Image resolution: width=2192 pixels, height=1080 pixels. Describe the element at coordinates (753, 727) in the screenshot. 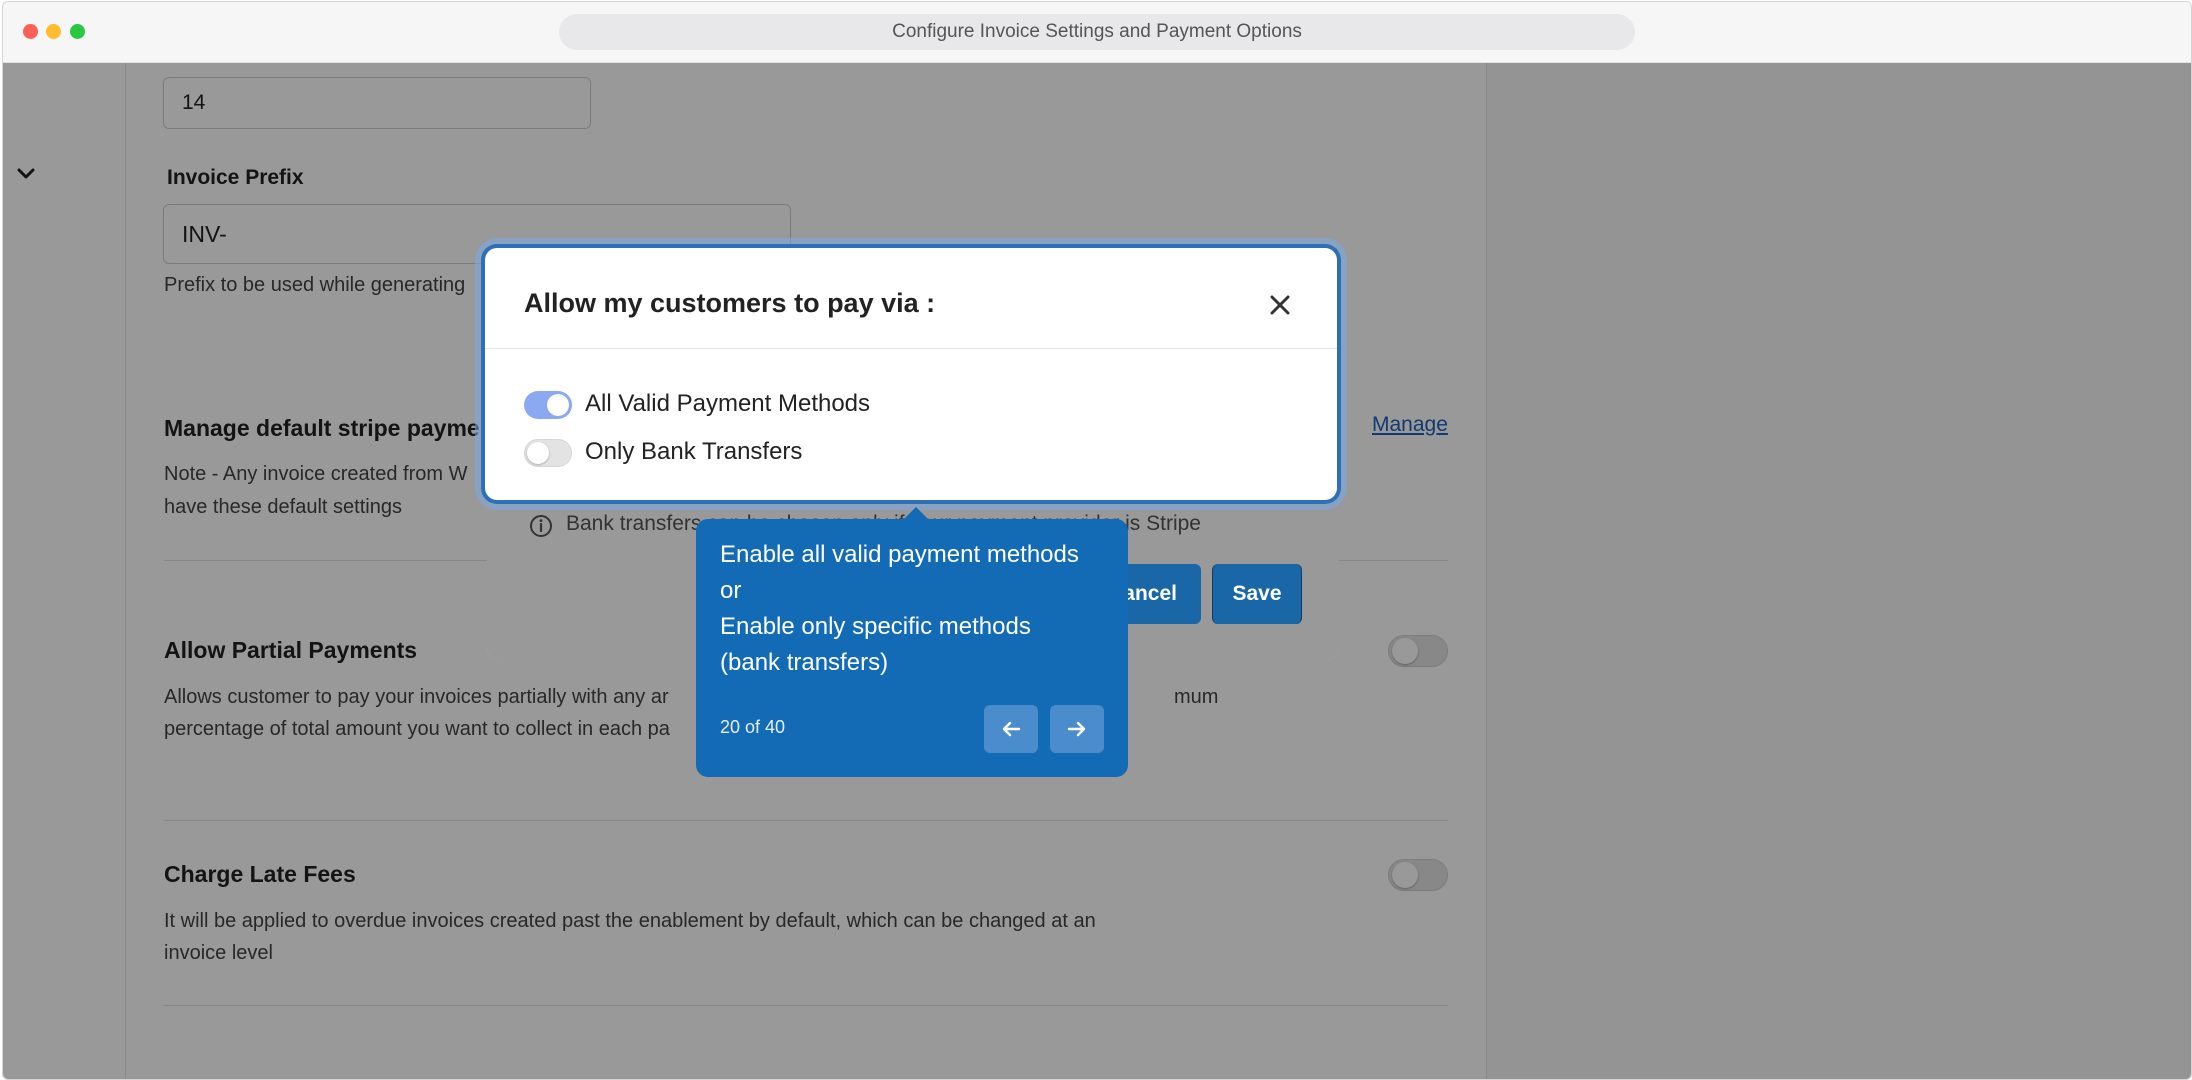

I see `step-counter: 20 of 40` at that location.